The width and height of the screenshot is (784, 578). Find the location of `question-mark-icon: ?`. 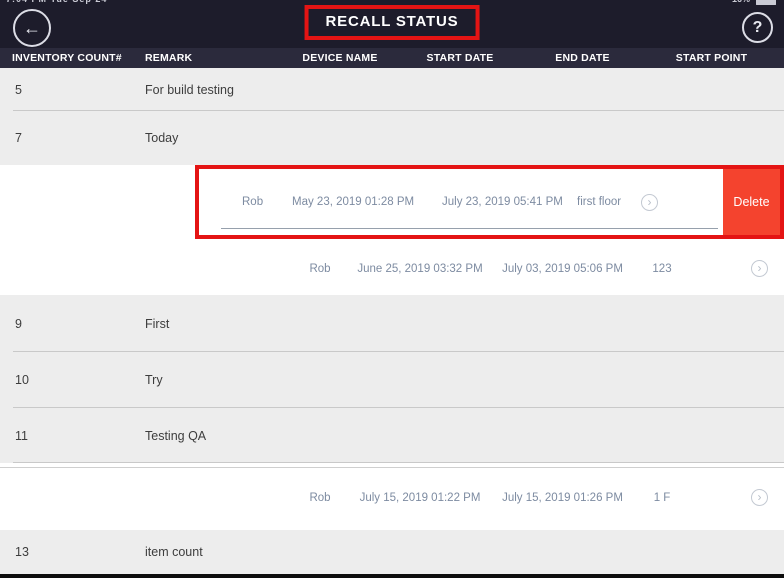

question-mark-icon: ? is located at coordinates (757, 27).